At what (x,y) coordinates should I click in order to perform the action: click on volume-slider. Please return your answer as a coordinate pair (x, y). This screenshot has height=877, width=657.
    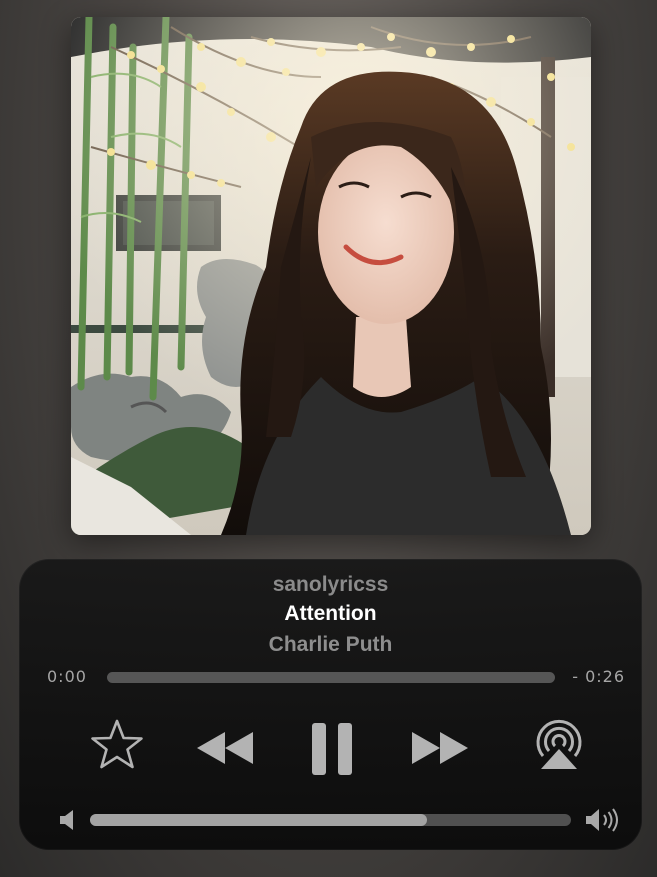
    Looking at the image, I should click on (330, 820).